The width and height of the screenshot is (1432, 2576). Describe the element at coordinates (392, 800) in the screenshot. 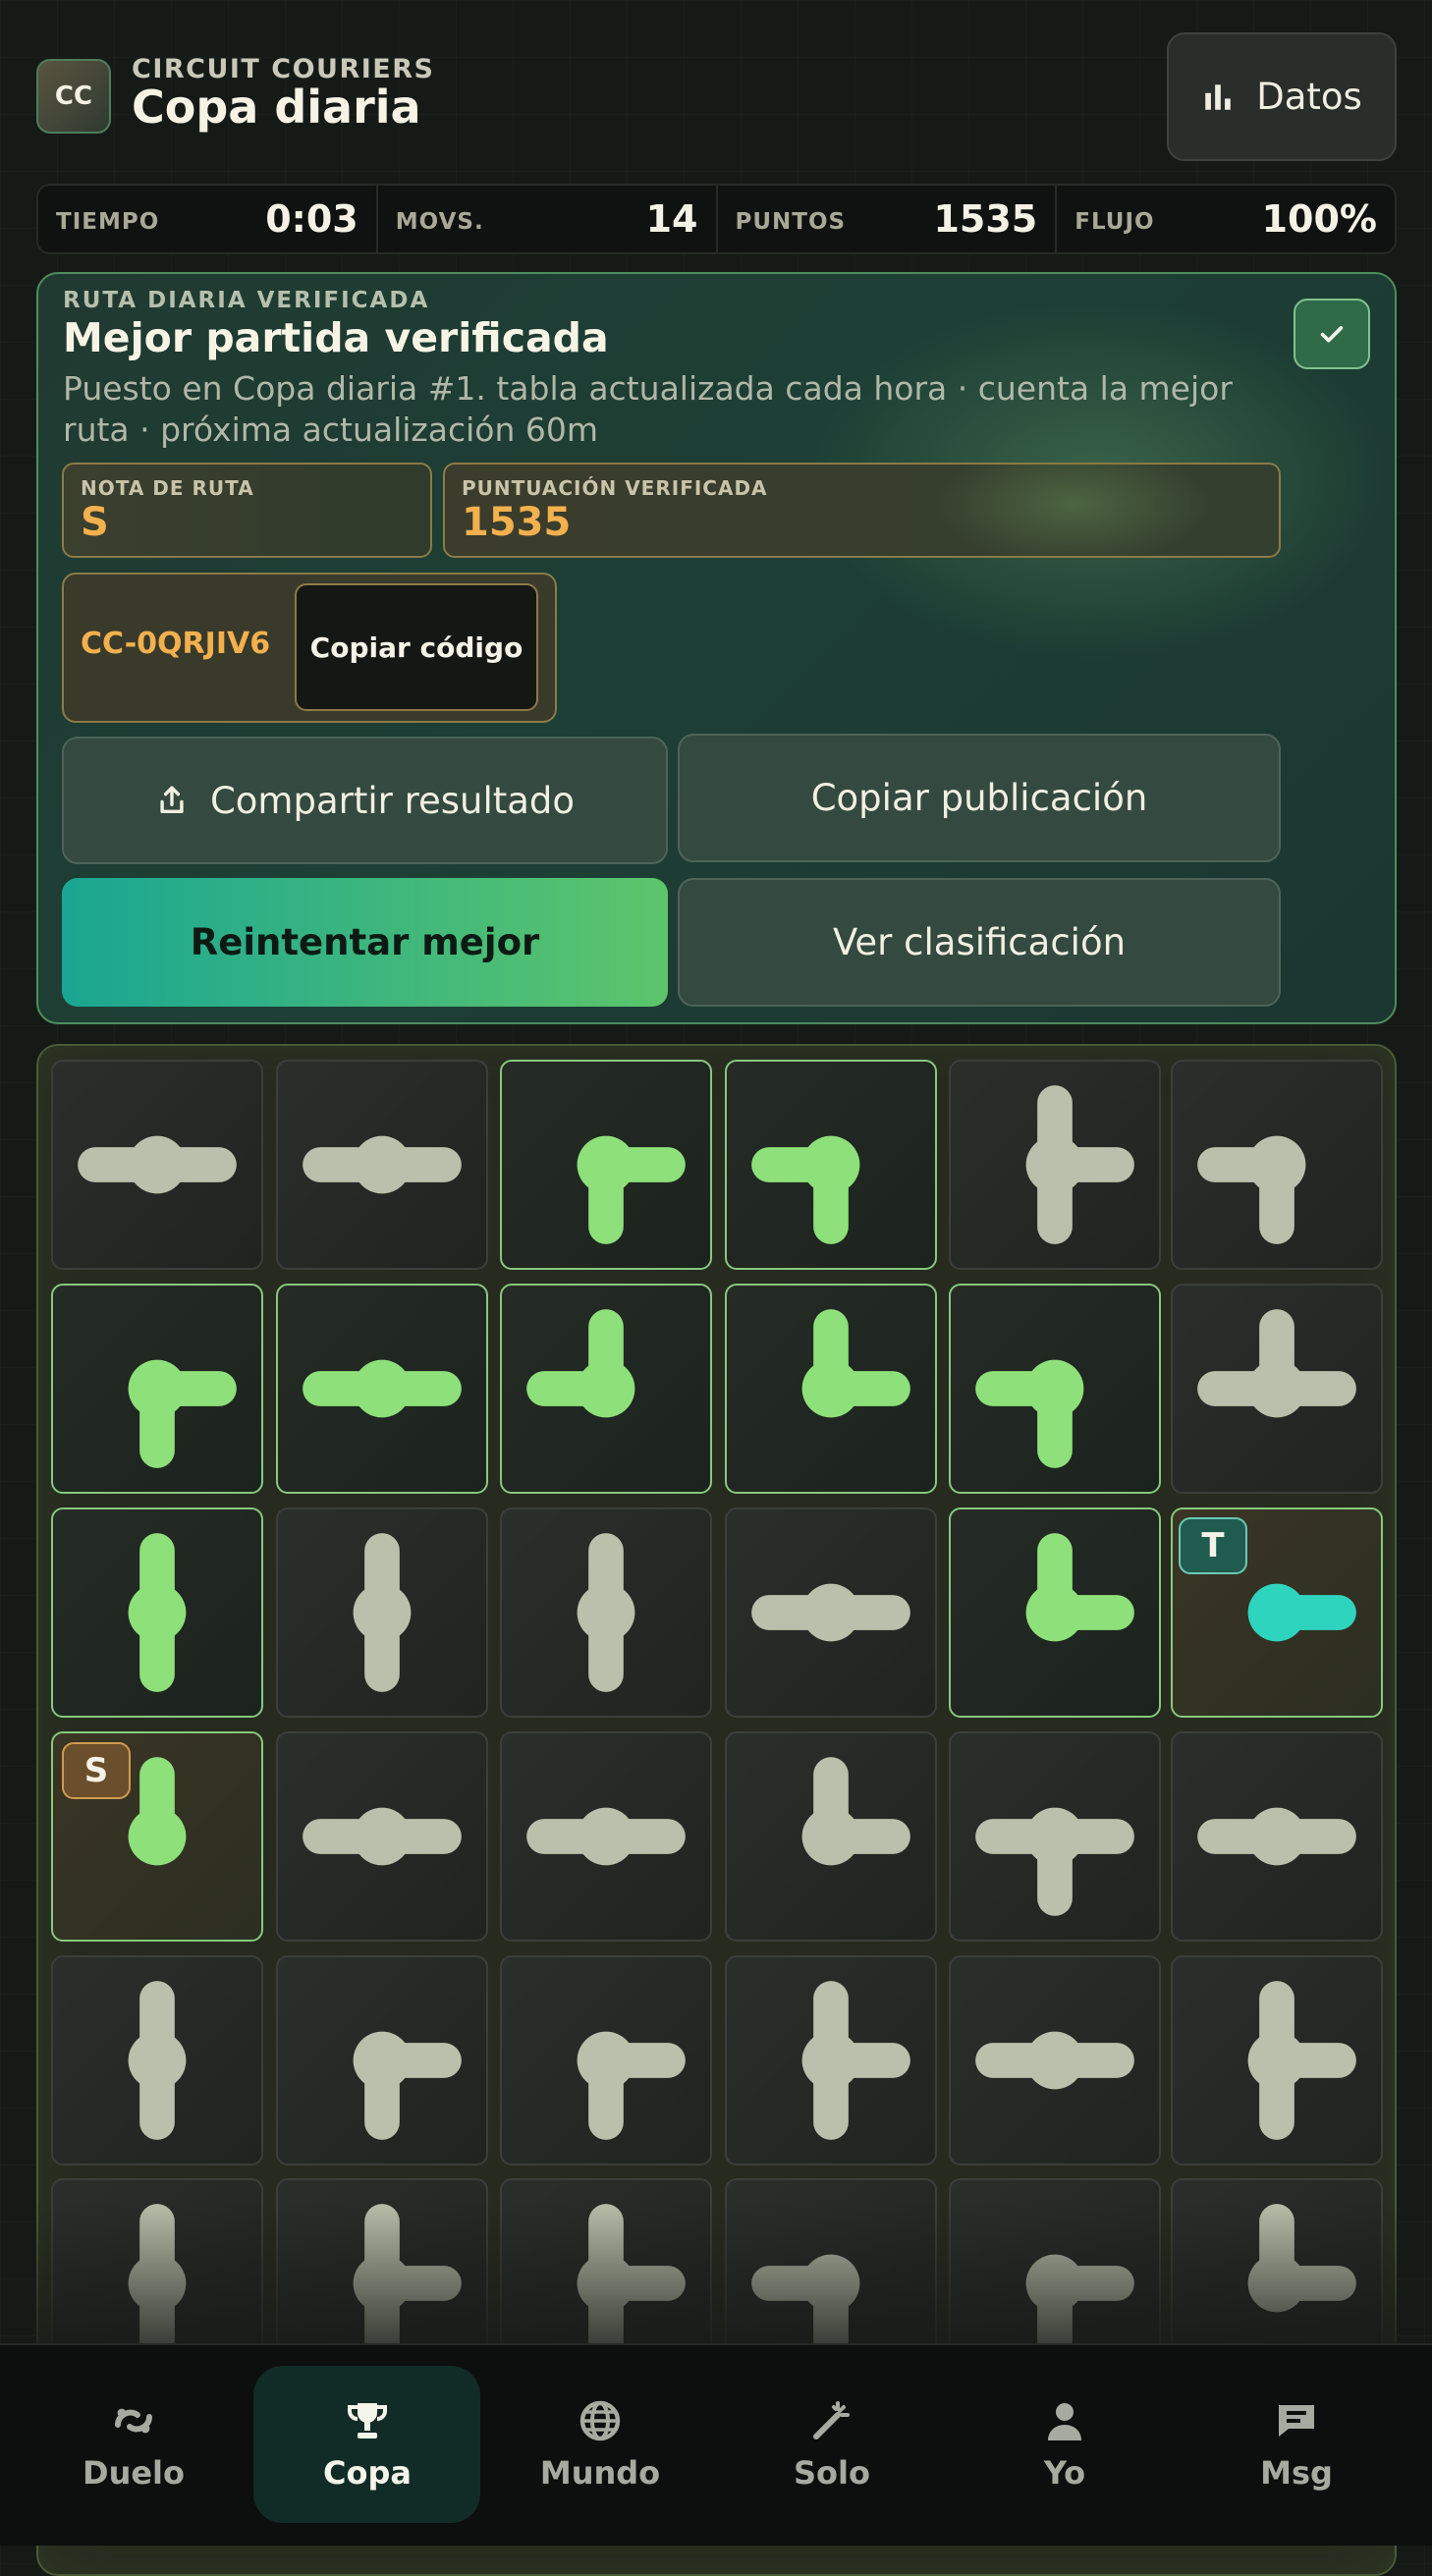

I see `share-result-label: Compartir resultado` at that location.